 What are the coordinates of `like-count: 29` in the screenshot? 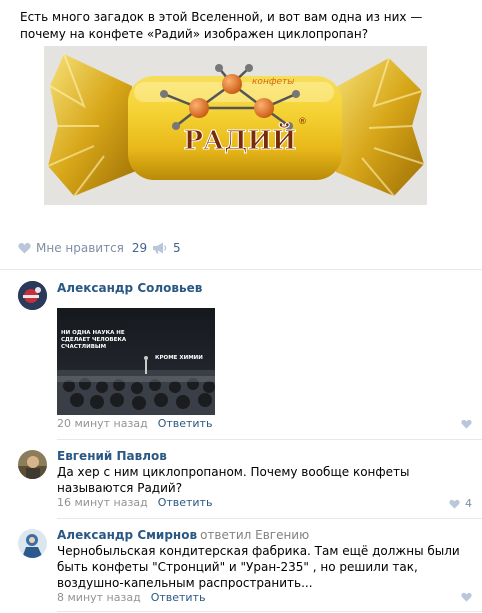 It's located at (139, 248).